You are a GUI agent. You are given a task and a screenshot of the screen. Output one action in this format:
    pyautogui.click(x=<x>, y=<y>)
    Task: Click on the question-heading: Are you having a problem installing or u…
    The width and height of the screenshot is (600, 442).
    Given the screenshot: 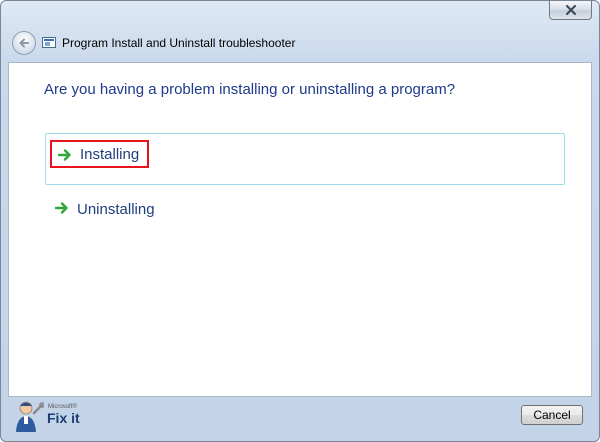 What is the action you would take?
    pyautogui.click(x=250, y=89)
    